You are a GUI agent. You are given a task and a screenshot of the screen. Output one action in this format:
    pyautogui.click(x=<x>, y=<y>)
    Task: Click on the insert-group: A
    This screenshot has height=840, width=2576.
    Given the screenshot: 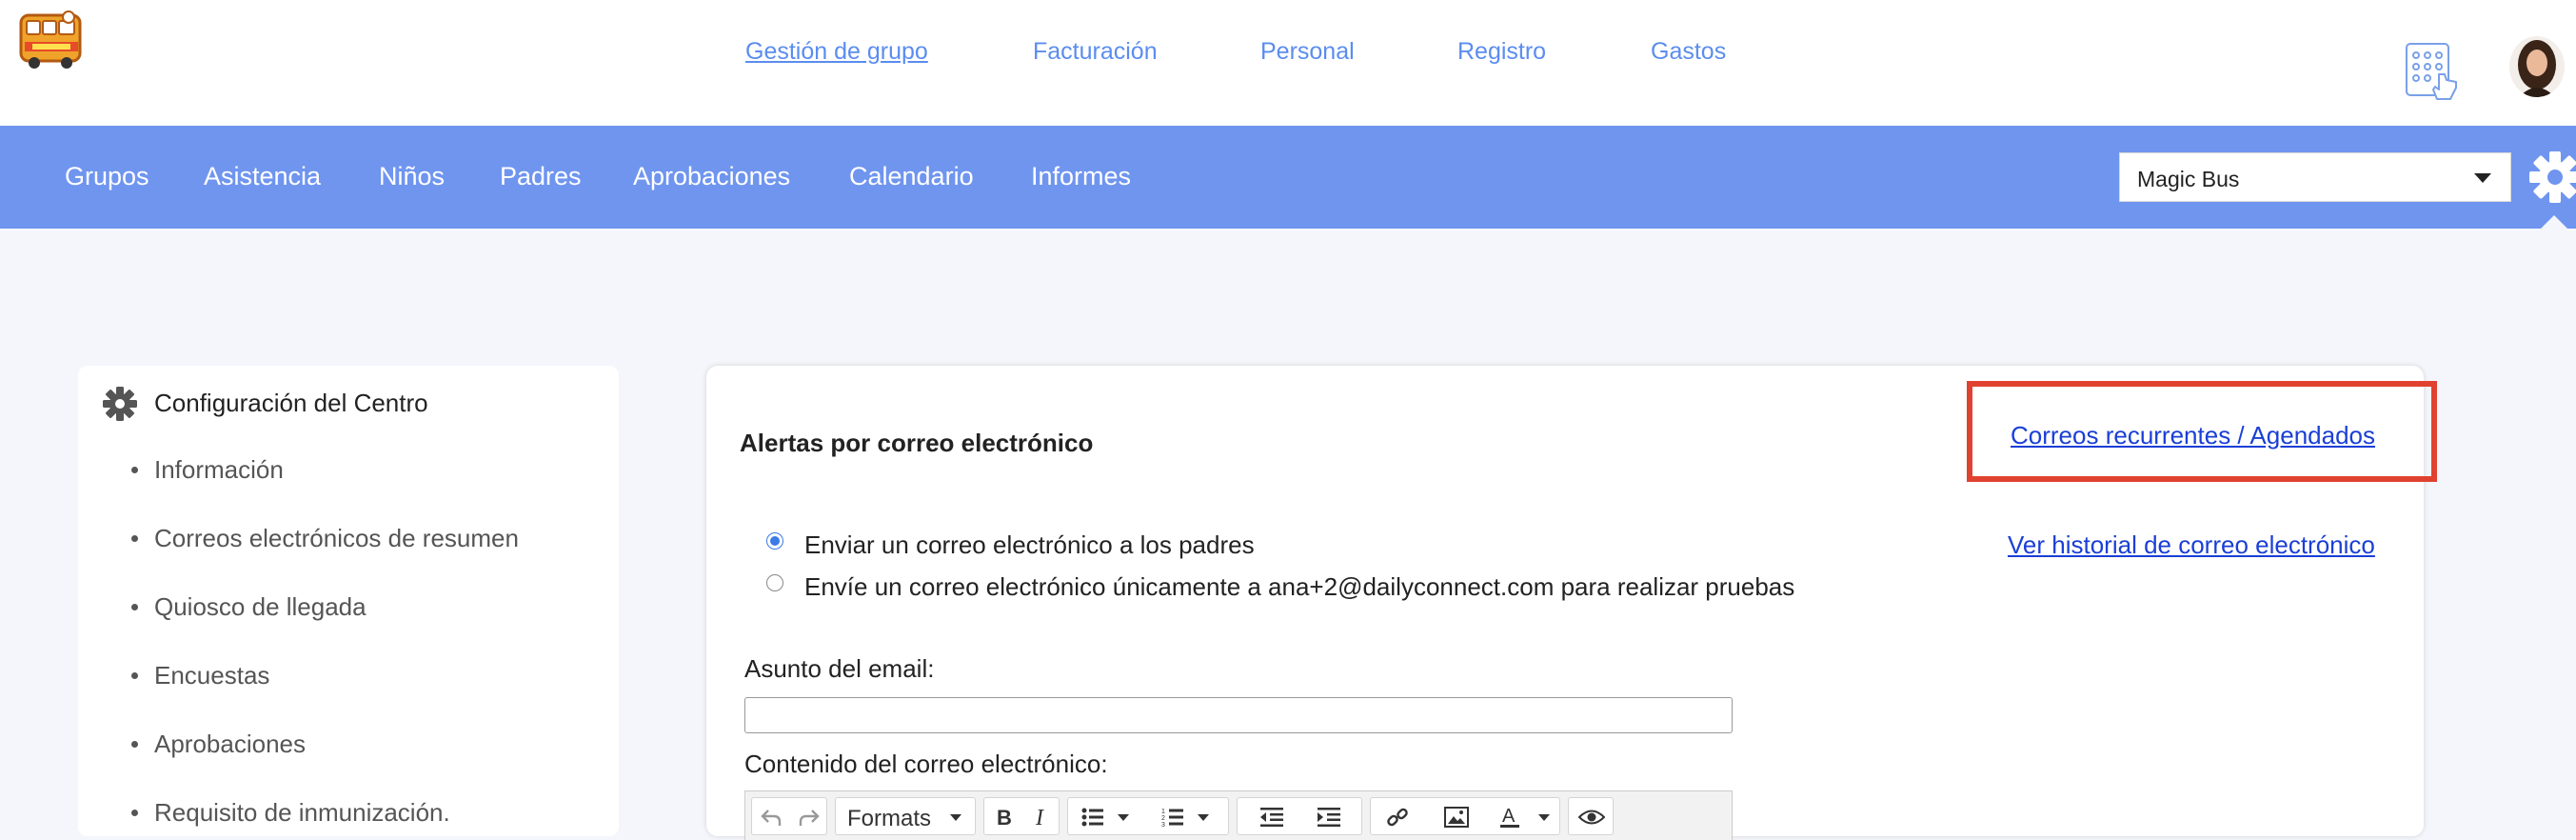 What is the action you would take?
    pyautogui.click(x=1465, y=816)
    